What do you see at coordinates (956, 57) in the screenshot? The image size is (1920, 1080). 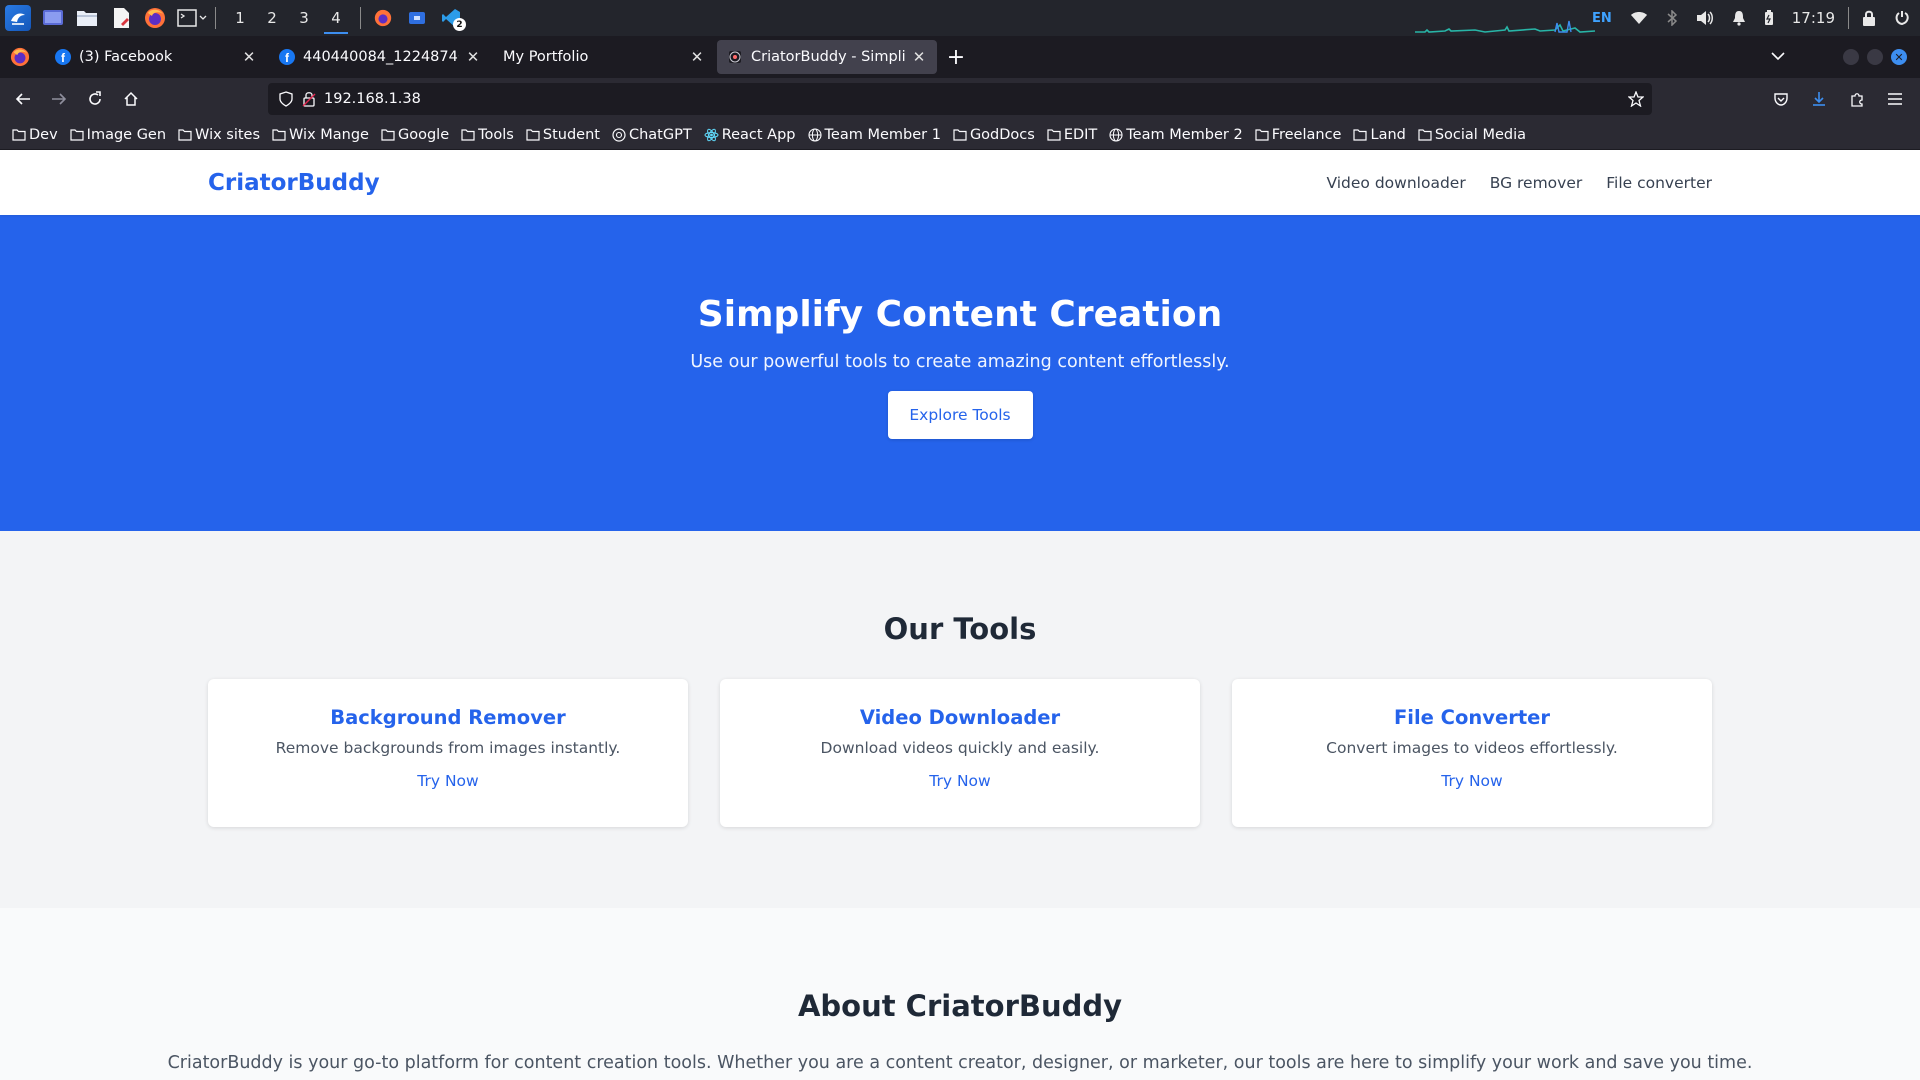 I see `new-tab-button: +` at bounding box center [956, 57].